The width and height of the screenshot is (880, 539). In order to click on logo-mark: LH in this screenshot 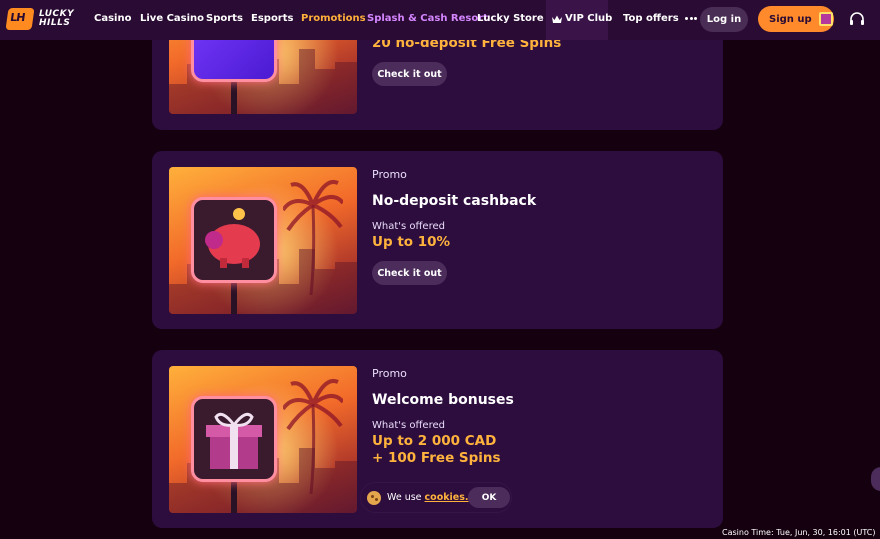, I will do `click(20, 19)`.